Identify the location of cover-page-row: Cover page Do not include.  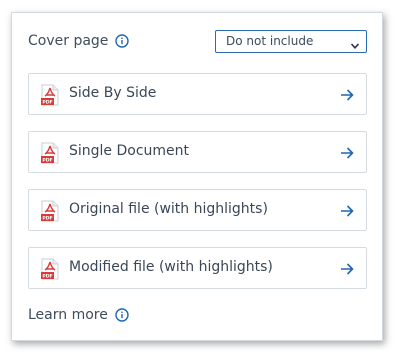
(197, 43).